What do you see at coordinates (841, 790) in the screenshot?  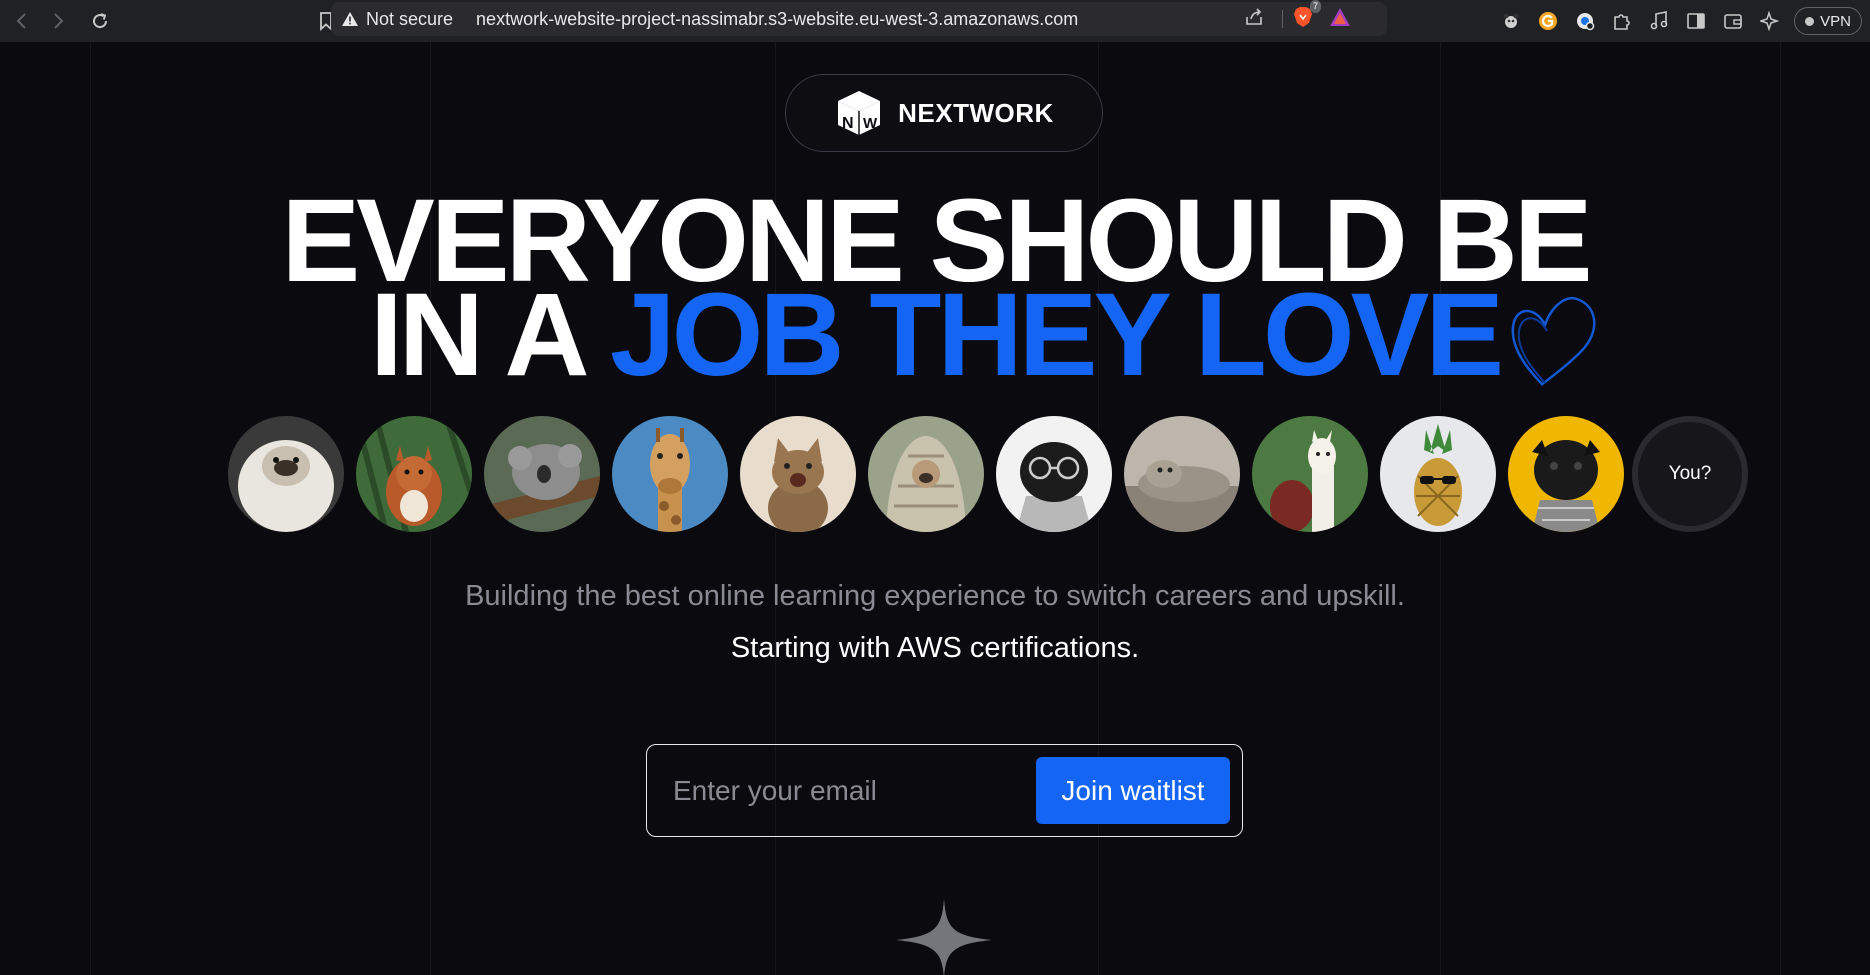 I see `email-input` at bounding box center [841, 790].